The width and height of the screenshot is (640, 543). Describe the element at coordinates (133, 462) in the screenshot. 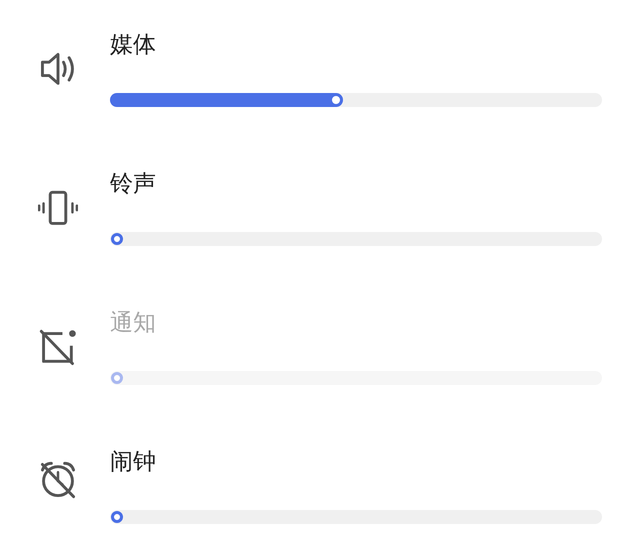

I see `slider-label: 闹钟` at that location.